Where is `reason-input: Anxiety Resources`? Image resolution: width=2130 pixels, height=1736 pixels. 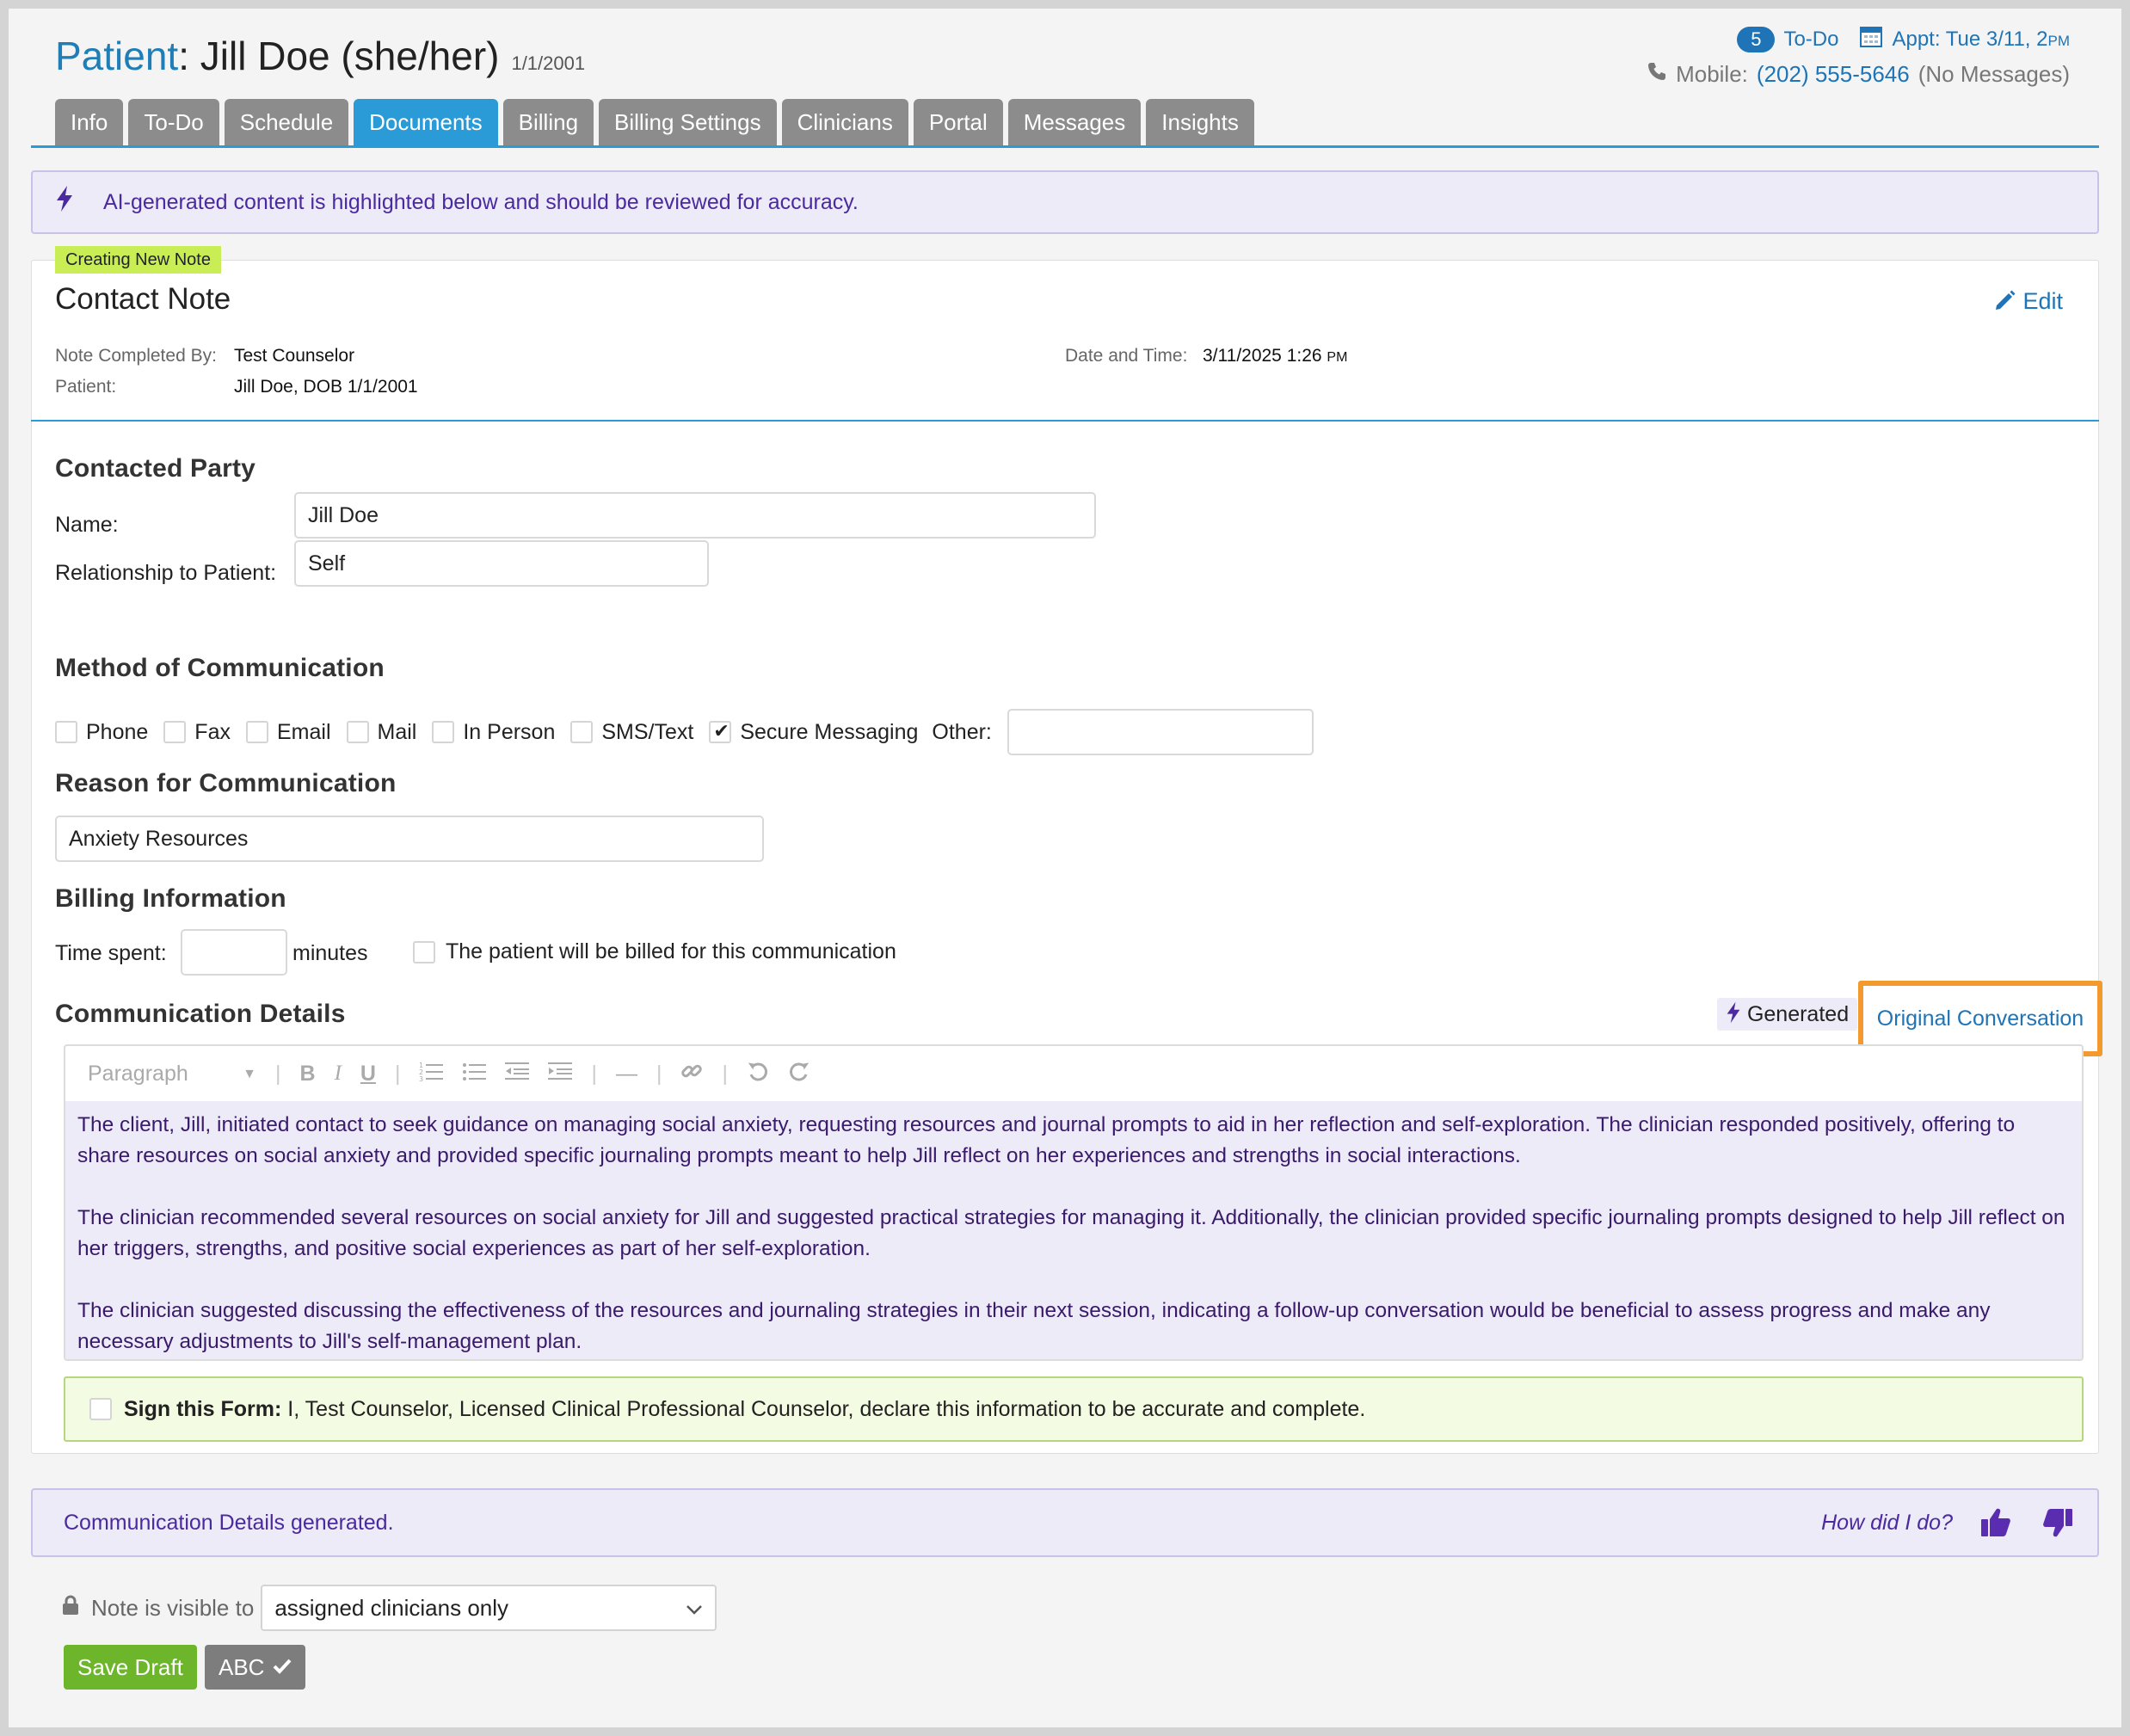
reason-input: Anxiety Resources is located at coordinates (409, 839).